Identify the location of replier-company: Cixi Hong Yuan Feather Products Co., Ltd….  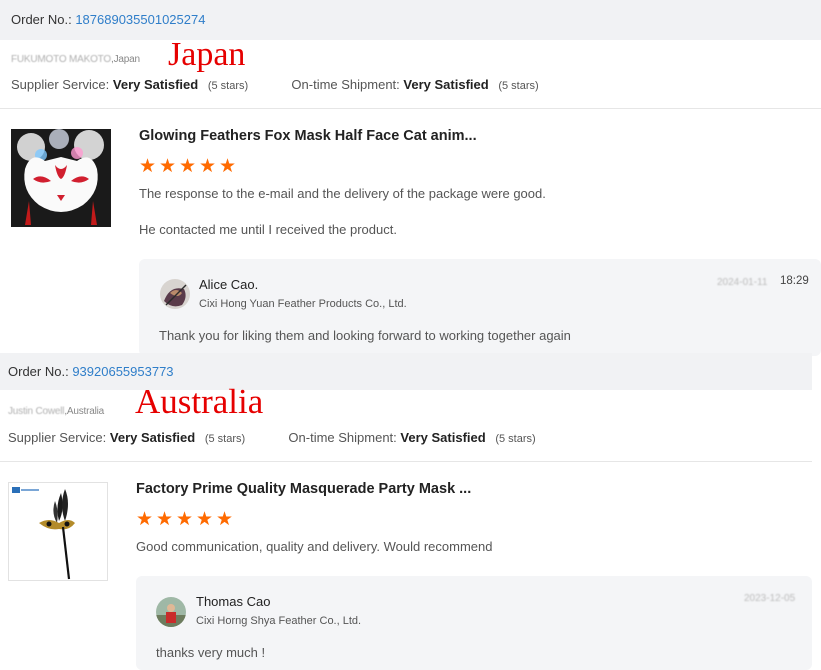
(303, 304).